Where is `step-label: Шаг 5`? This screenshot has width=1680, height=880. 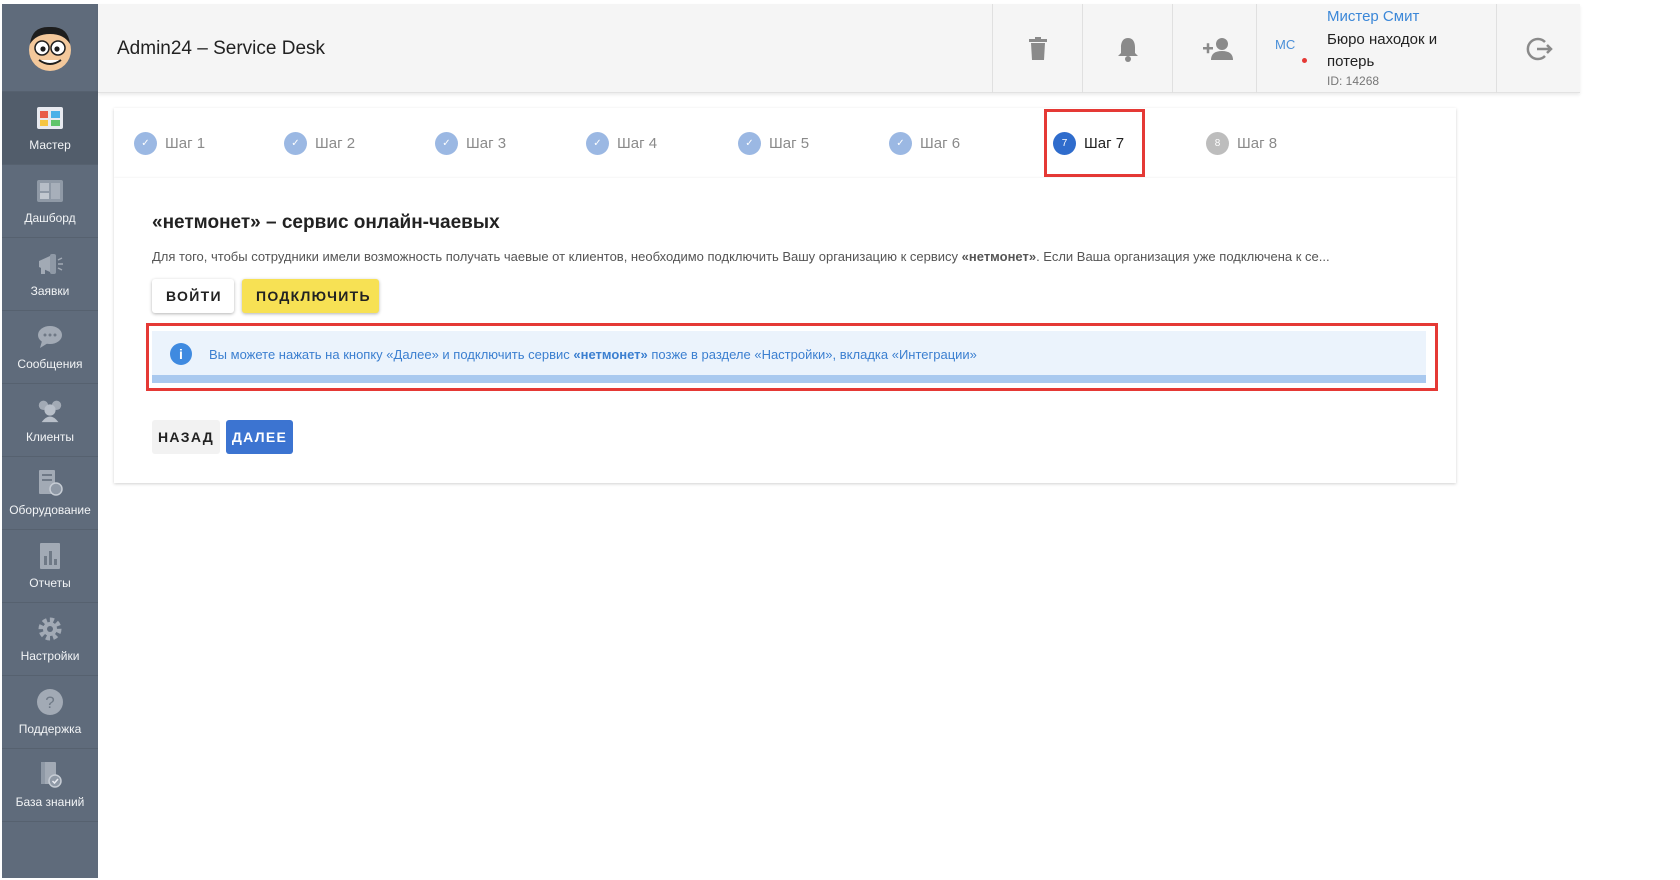 step-label: Шаг 5 is located at coordinates (789, 143).